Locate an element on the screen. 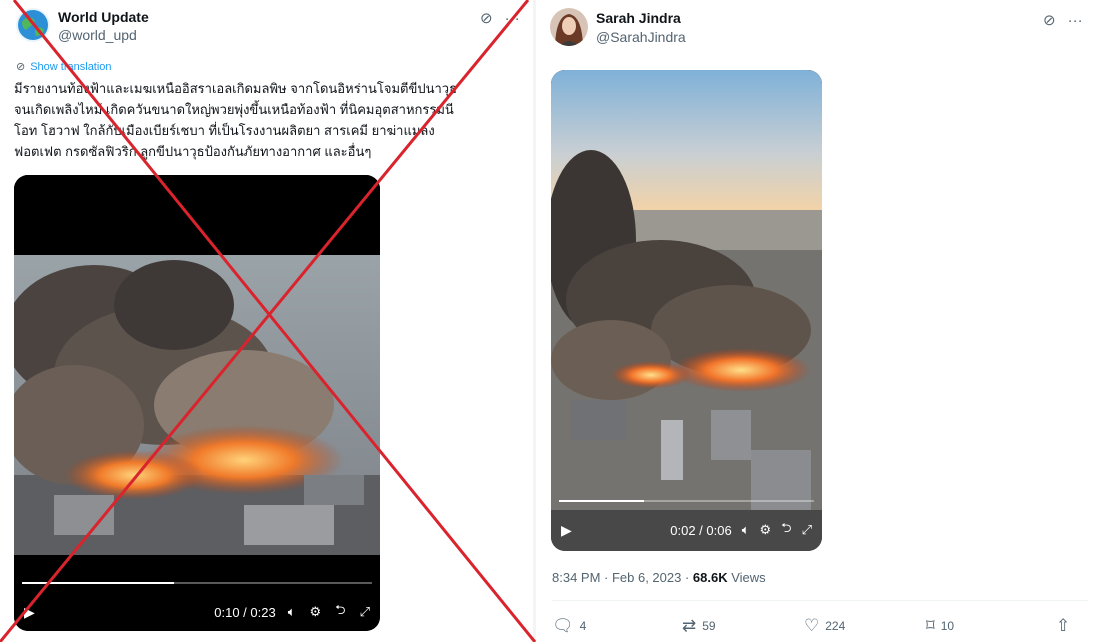 This screenshot has width=1100, height=642. repost-count: 59 is located at coordinates (709, 626).